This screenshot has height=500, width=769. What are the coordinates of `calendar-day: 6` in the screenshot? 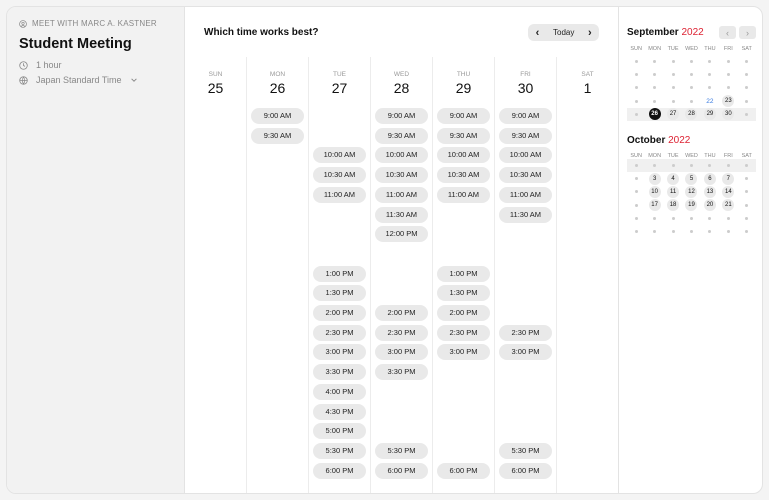 It's located at (710, 178).